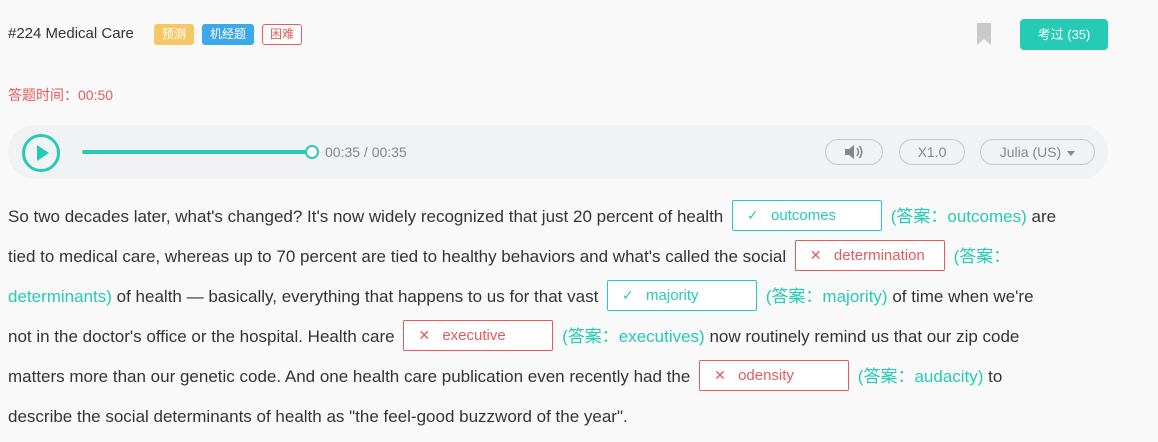  What do you see at coordinates (1071, 153) in the screenshot?
I see `caret-down-icon` at bounding box center [1071, 153].